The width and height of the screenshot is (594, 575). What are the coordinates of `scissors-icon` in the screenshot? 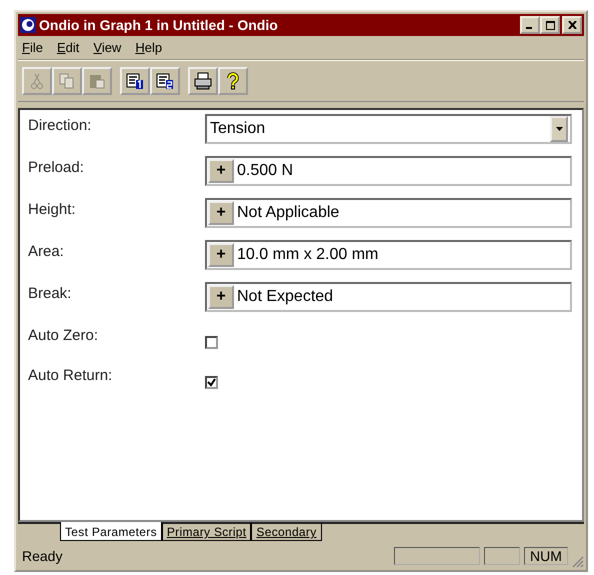 It's located at (37, 81).